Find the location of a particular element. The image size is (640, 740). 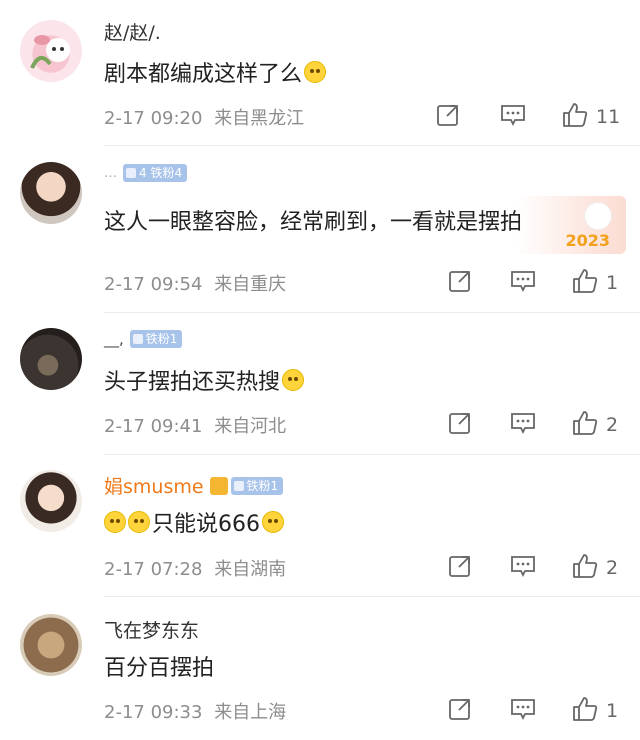

decoration-year: 2023 is located at coordinates (587, 240).